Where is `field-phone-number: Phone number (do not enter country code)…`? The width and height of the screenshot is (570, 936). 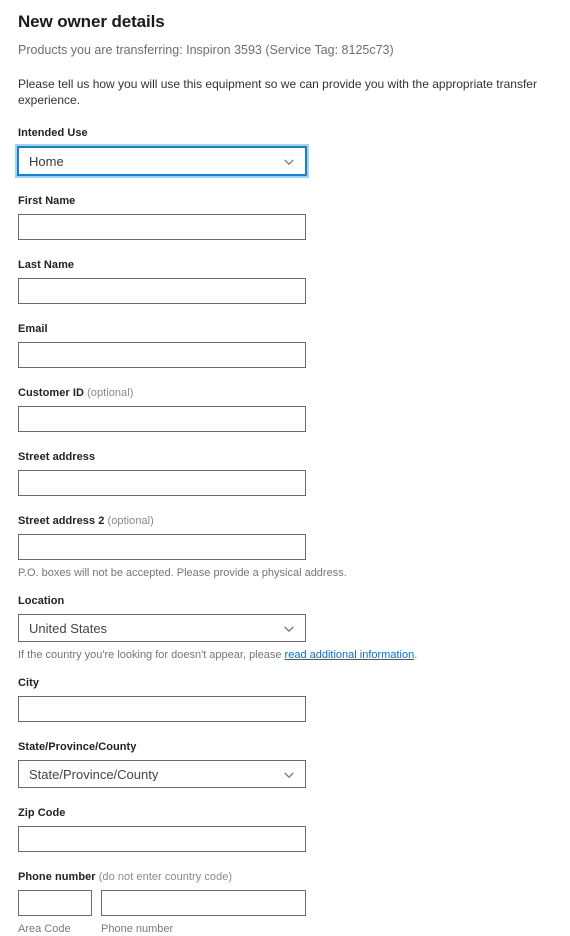 field-phone-number: Phone number (do not enter country code)… is located at coordinates (285, 903).